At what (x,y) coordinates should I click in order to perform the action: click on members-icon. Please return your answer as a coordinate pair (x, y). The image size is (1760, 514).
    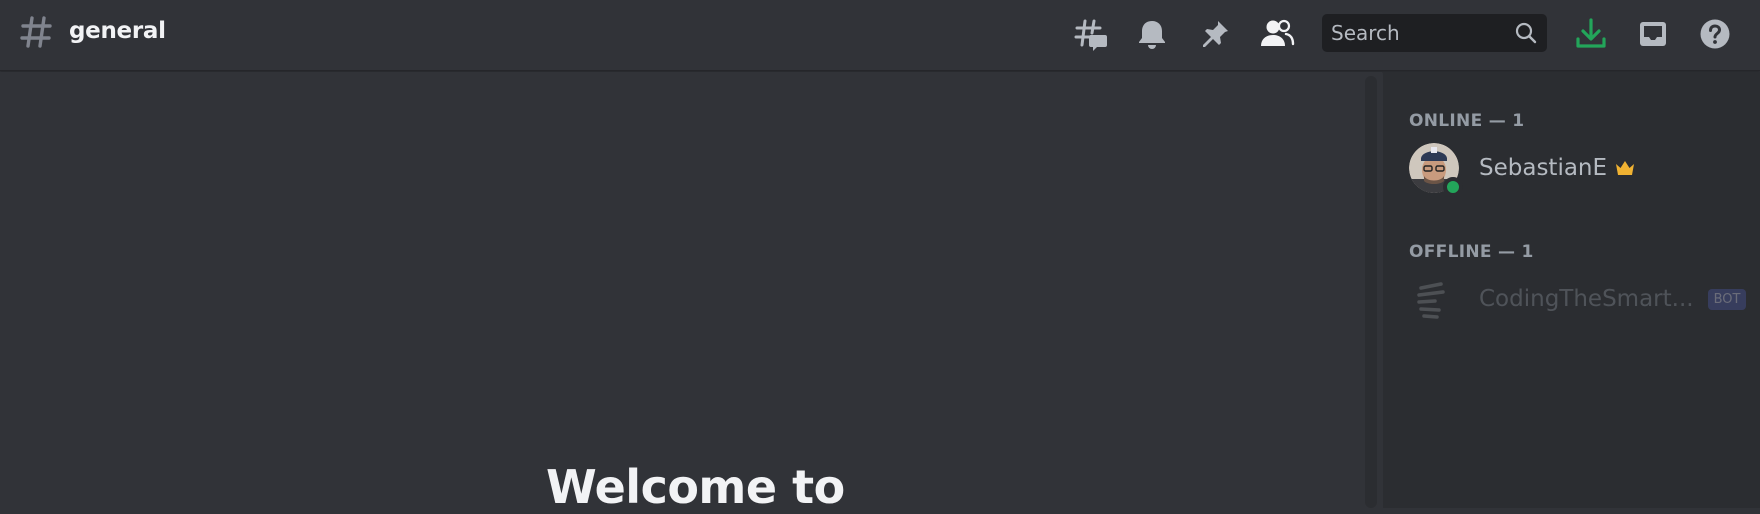
    Looking at the image, I should click on (1277, 34).